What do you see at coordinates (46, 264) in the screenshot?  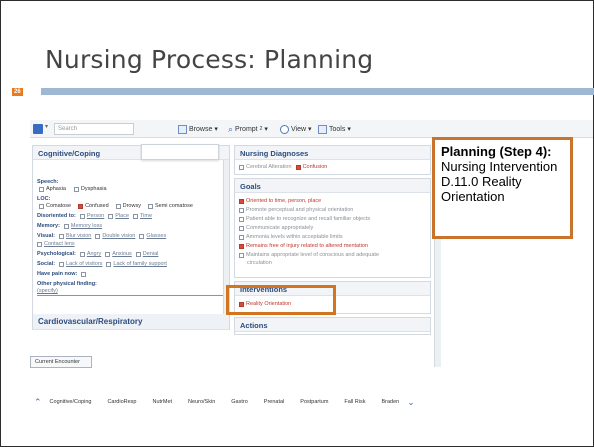 I see `social-label: Social:` at bounding box center [46, 264].